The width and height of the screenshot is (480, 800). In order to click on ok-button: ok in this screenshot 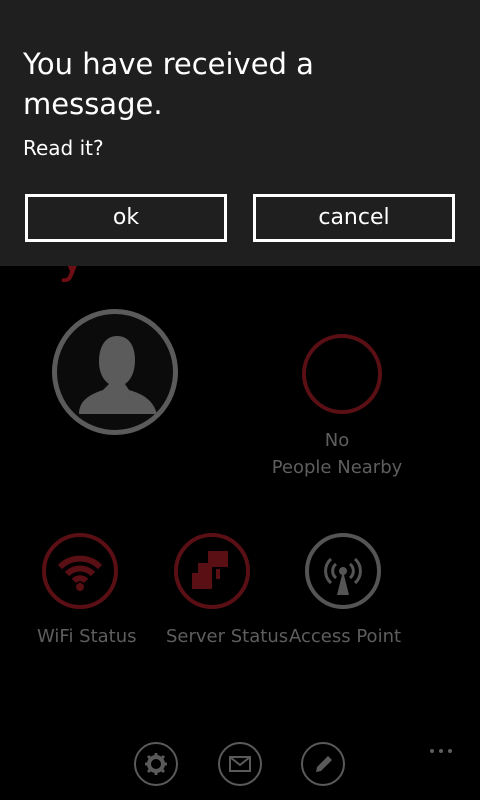, I will do `click(126, 218)`.